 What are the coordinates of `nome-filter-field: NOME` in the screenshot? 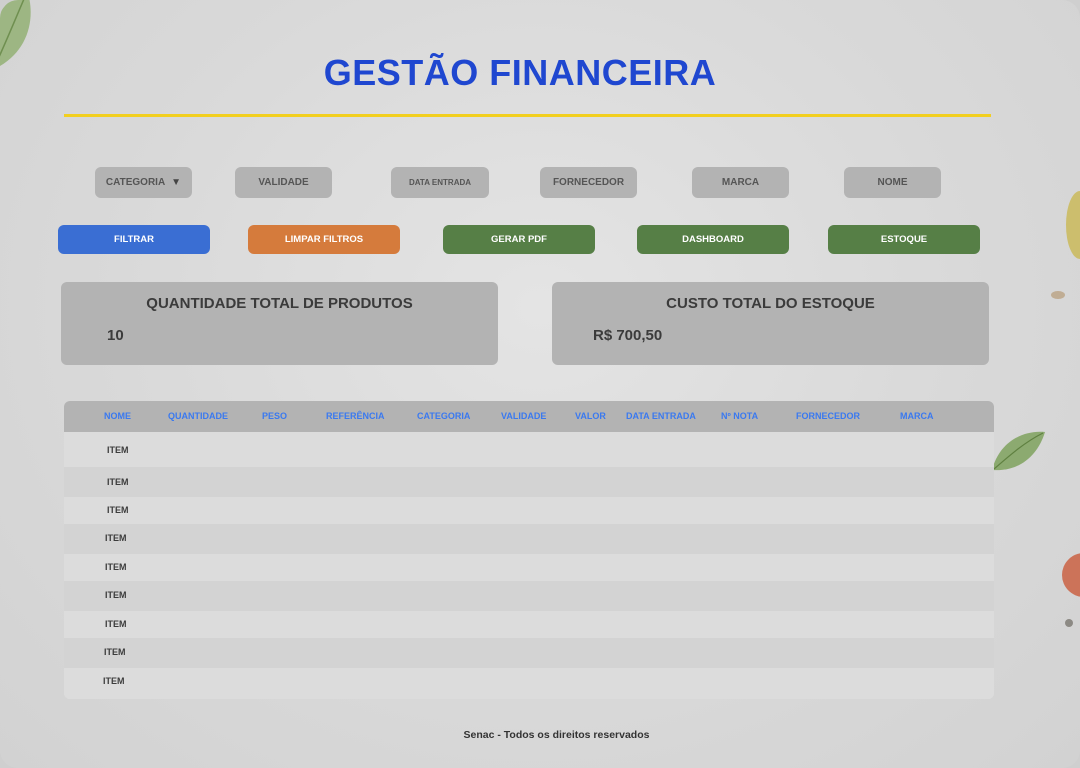 It's located at (892, 182).